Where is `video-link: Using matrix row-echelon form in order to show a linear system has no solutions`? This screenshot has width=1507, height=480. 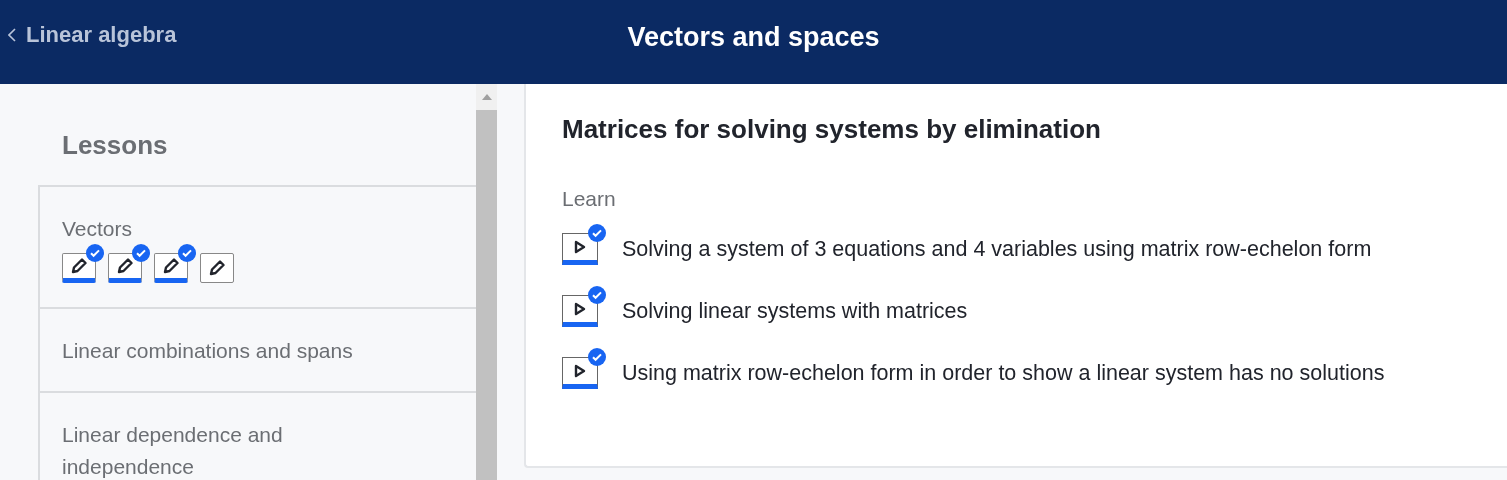 video-link: Using matrix row-echelon form in order to show a linear system has no solutions is located at coordinates (1034, 368).